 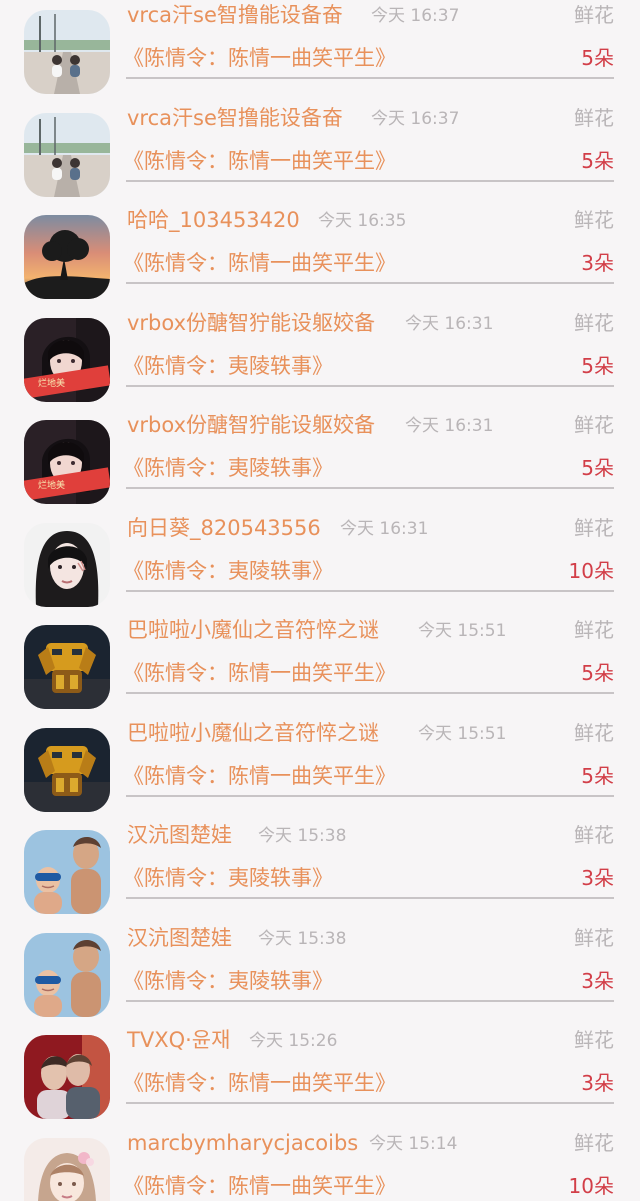 What do you see at coordinates (67, 257) in the screenshot?
I see `sunset-tree-avatar-icon` at bounding box center [67, 257].